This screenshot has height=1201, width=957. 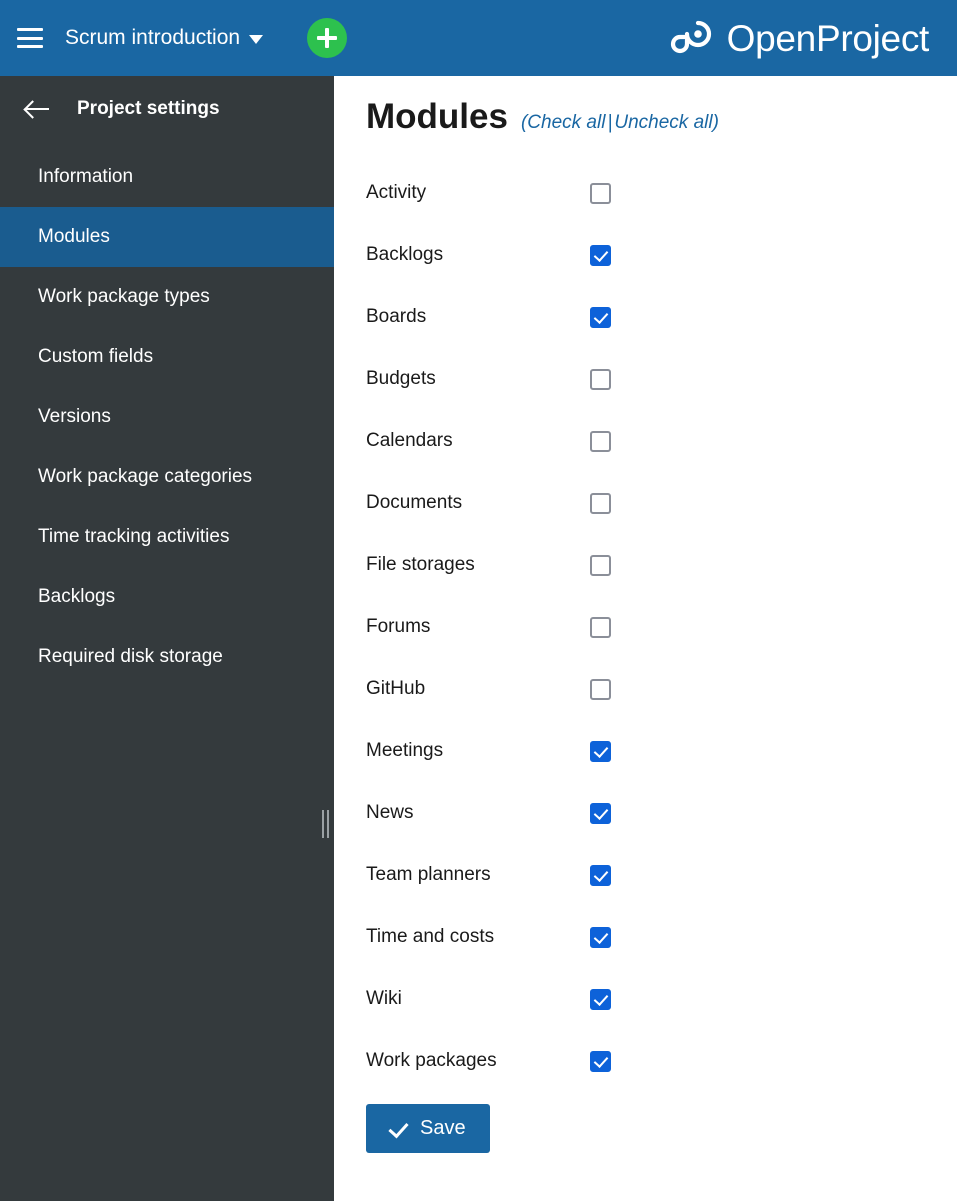 I want to click on module-checkbox-backlogs, so click(x=600, y=255).